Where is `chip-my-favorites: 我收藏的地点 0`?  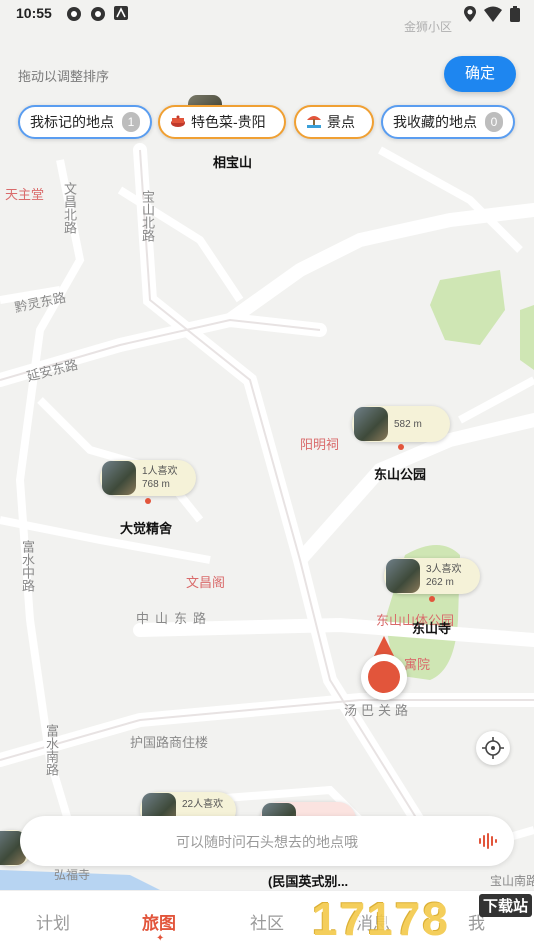
chip-my-favorites: 我收藏的地点 0 is located at coordinates (448, 122).